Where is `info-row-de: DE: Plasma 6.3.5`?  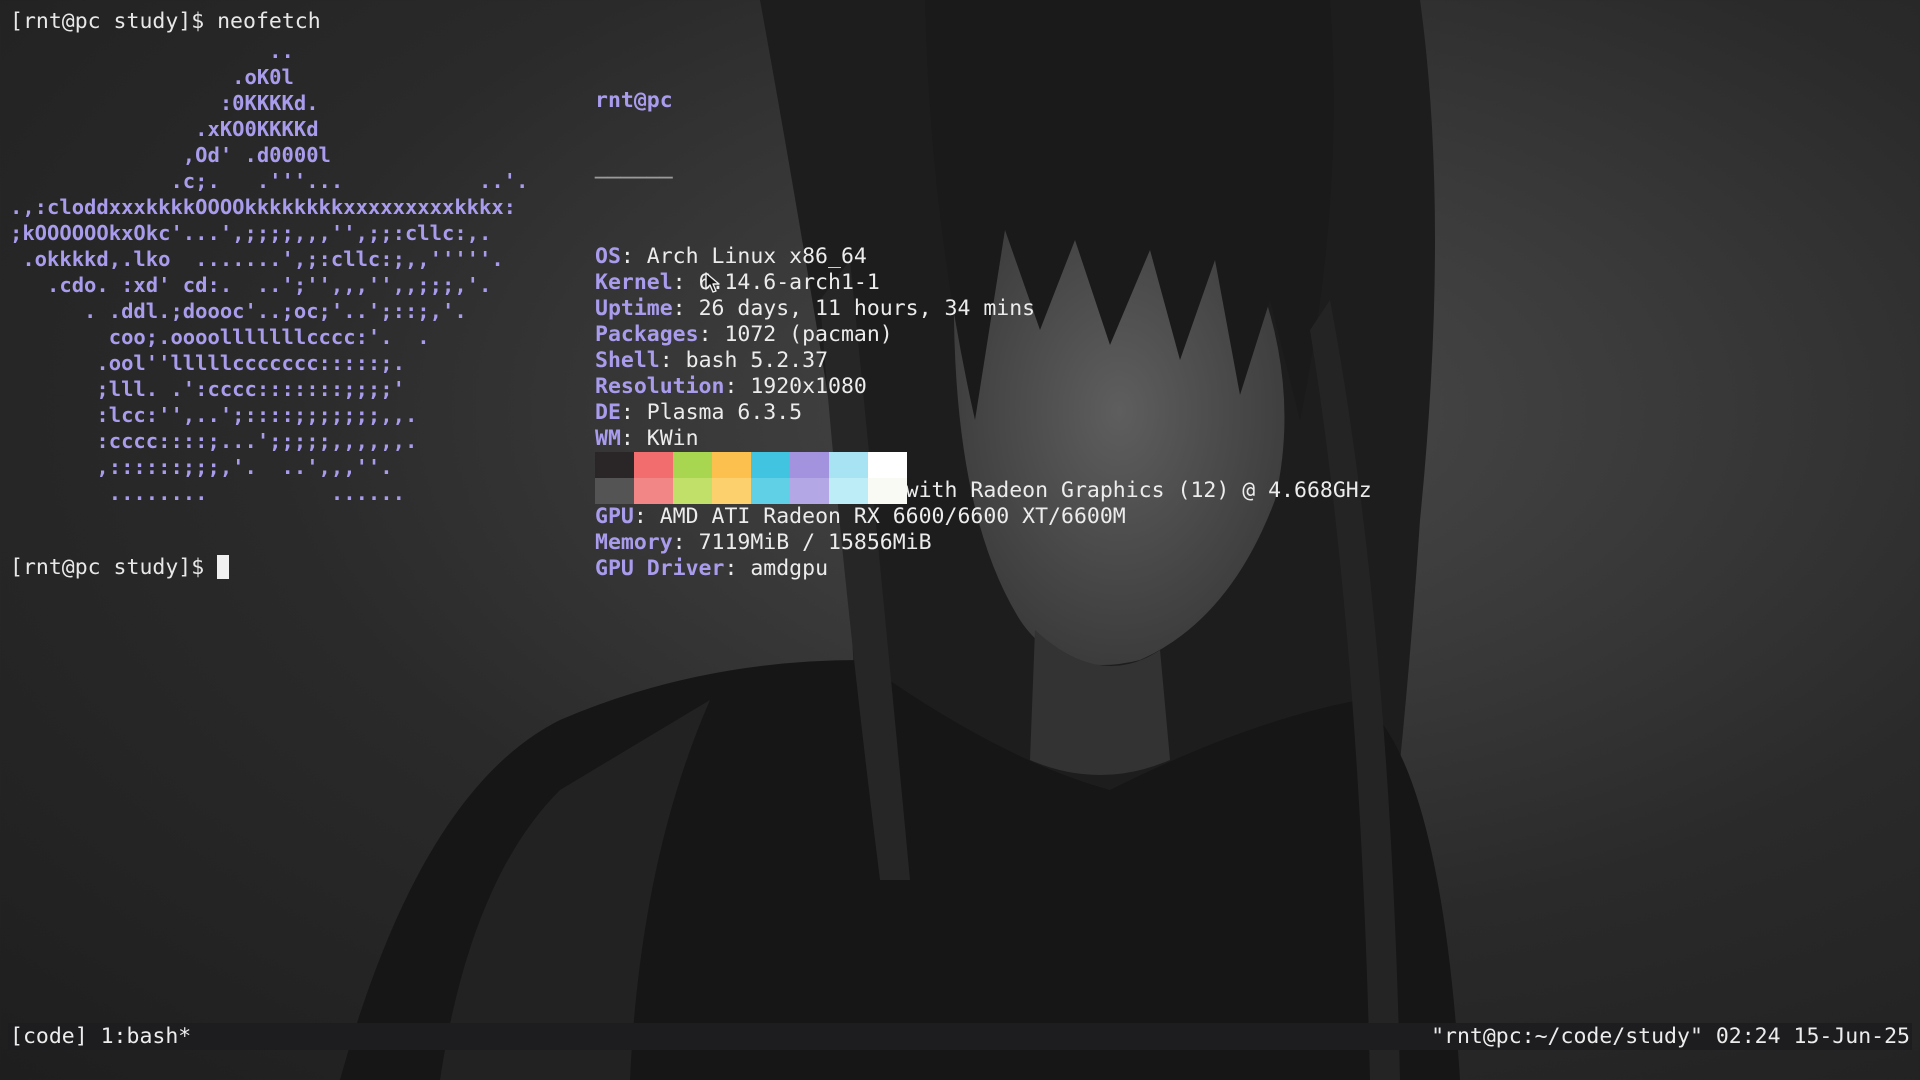
info-row-de: DE: Plasma 6.3.5 is located at coordinates (699, 412).